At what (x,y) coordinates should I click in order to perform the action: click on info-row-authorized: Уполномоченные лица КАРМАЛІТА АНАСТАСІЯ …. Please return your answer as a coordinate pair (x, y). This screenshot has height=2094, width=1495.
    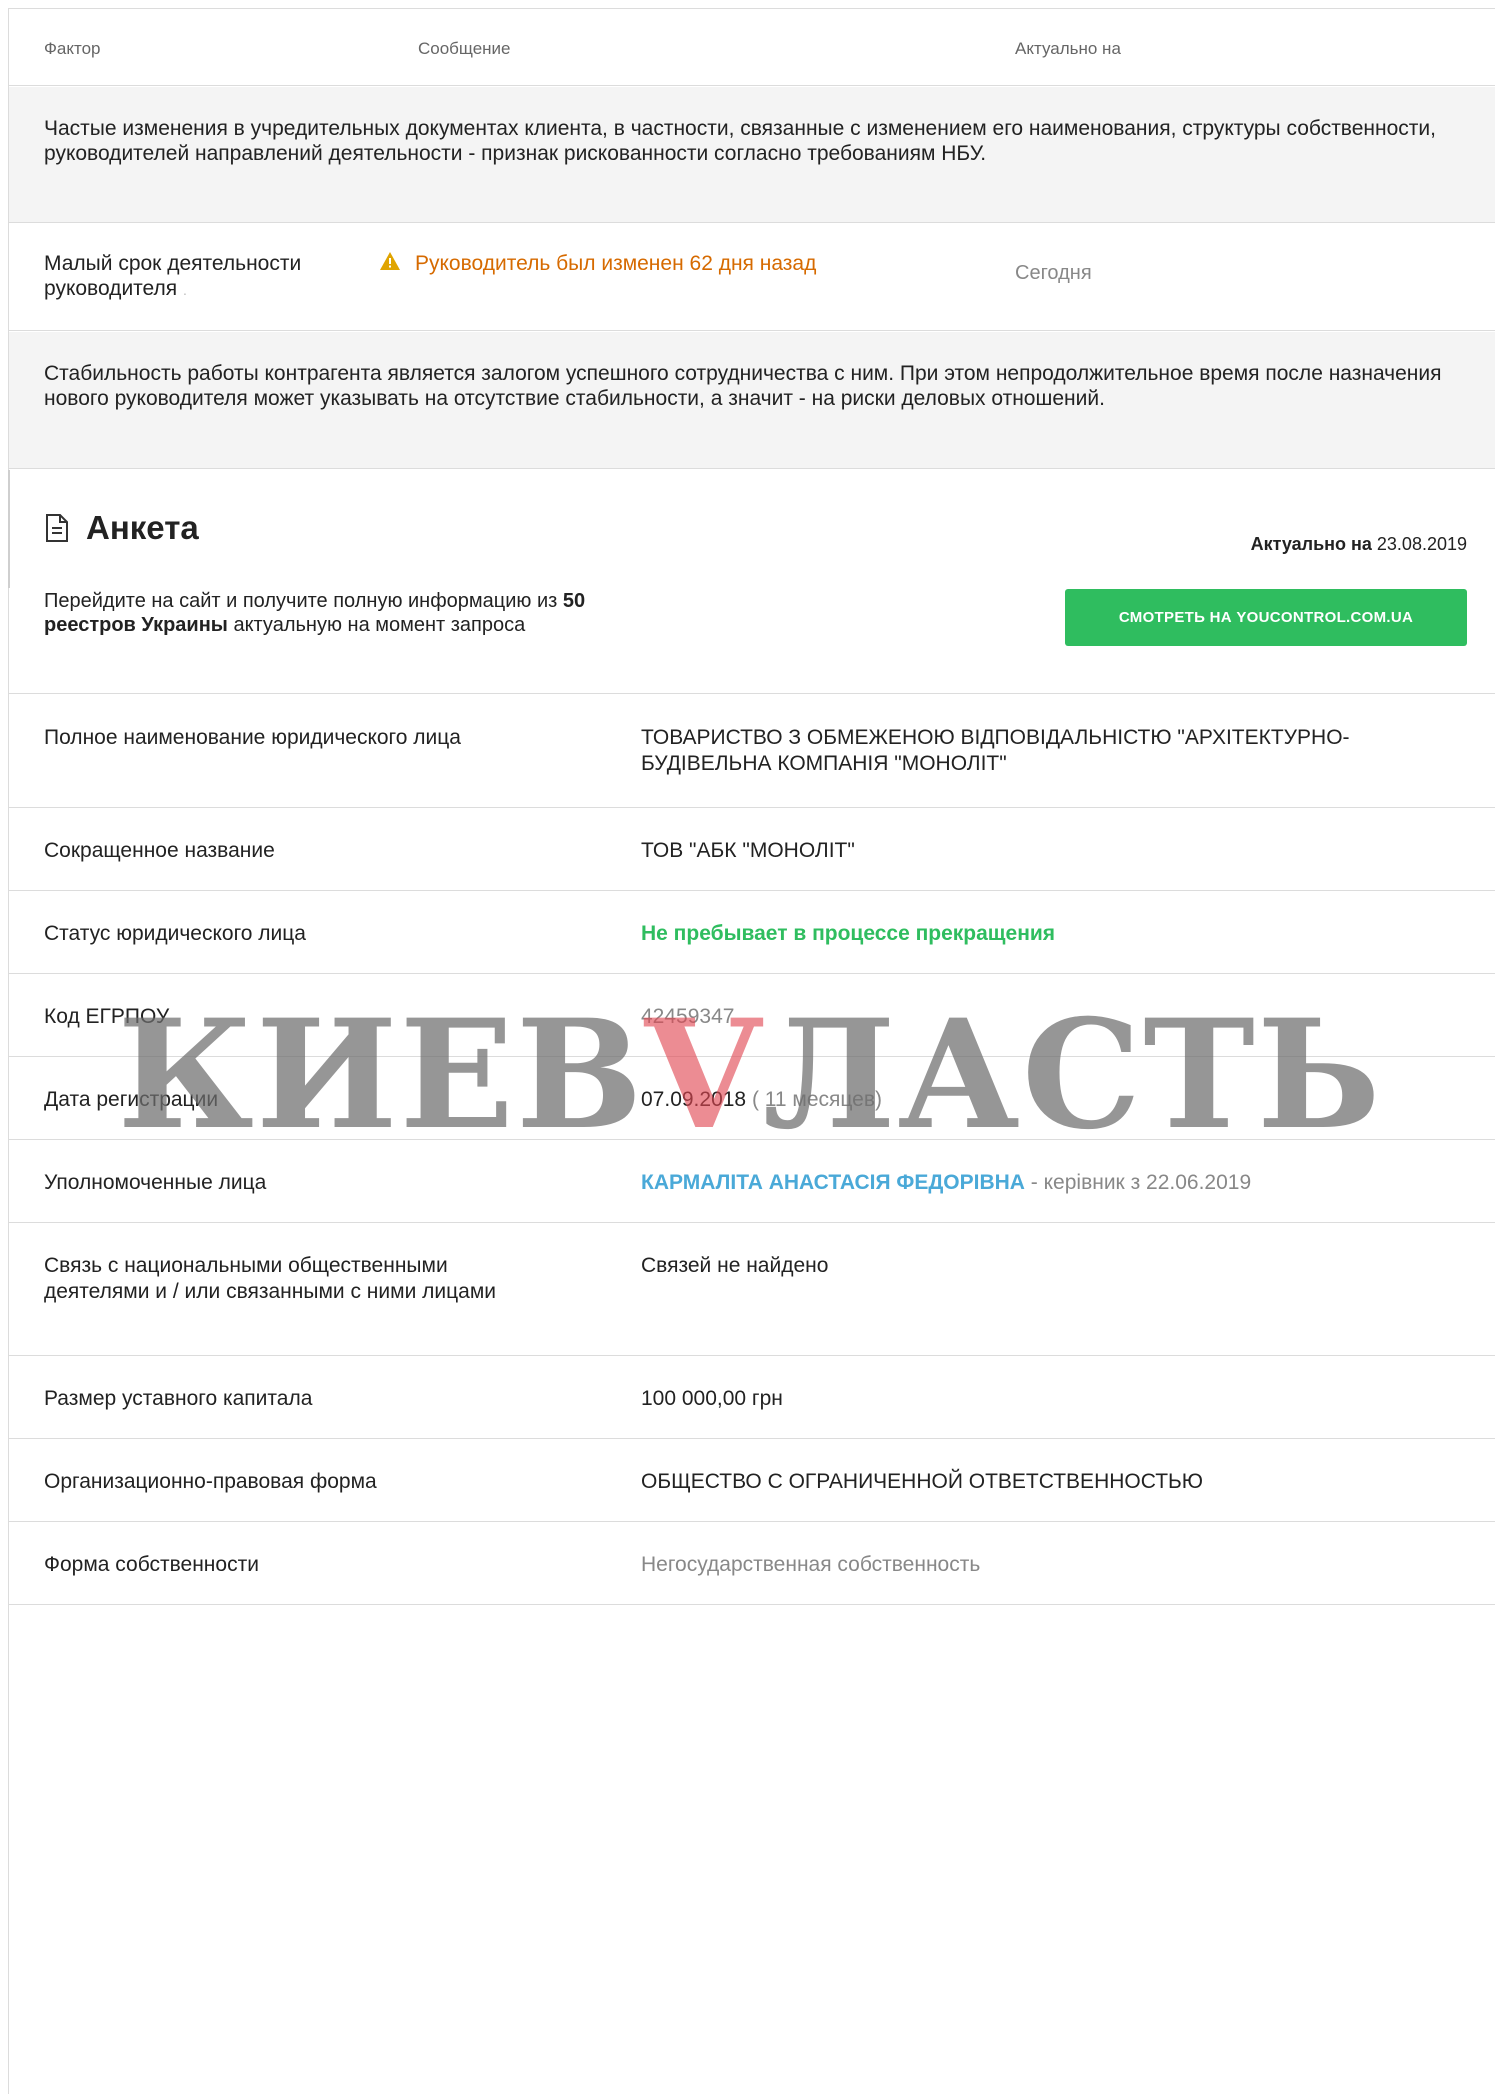
    Looking at the image, I should click on (752, 1181).